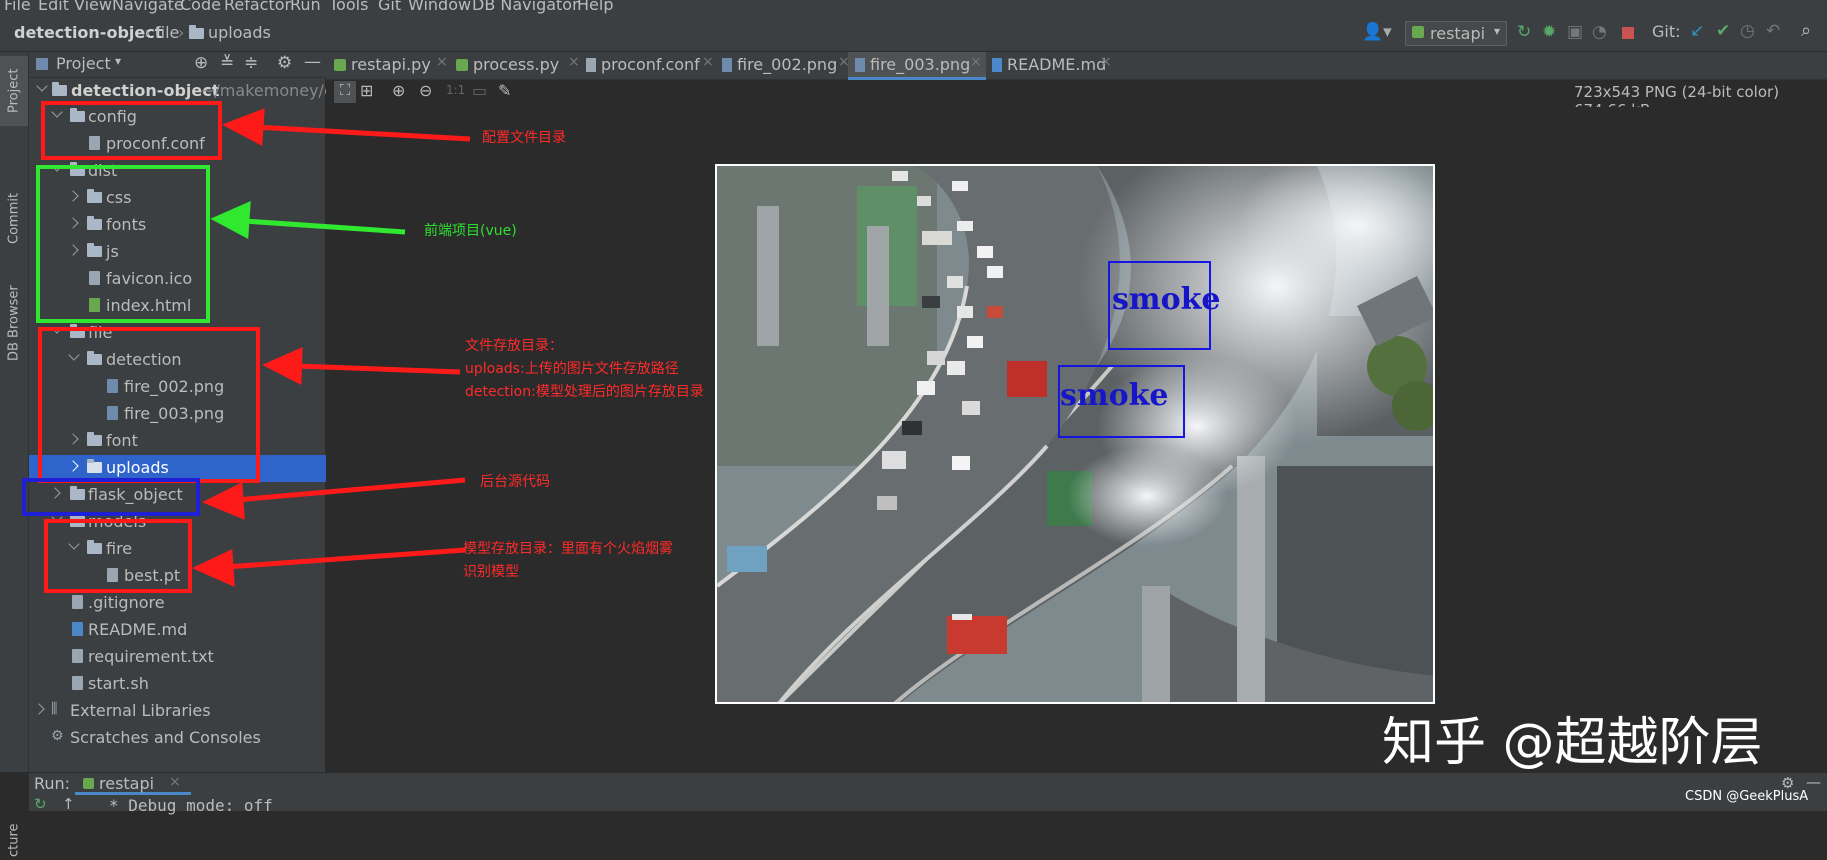  I want to click on library-icon: ⫼, so click(54, 709).